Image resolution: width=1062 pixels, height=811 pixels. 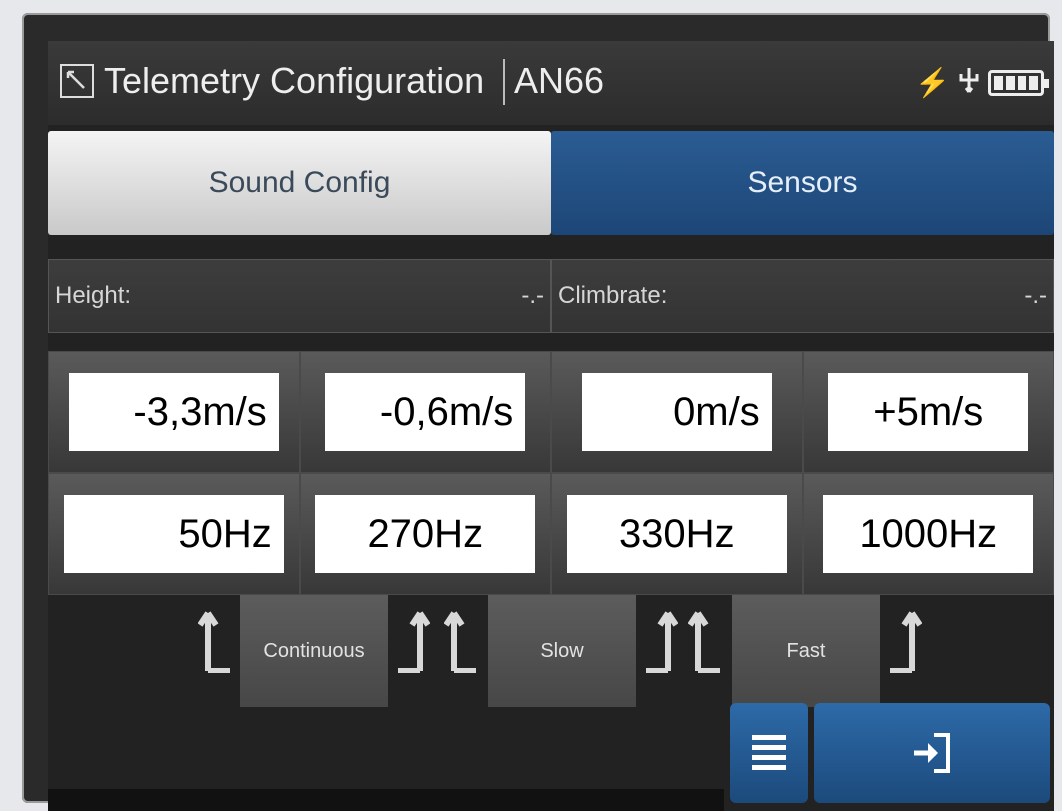 What do you see at coordinates (504, 82) in the screenshot?
I see `title-separator` at bounding box center [504, 82].